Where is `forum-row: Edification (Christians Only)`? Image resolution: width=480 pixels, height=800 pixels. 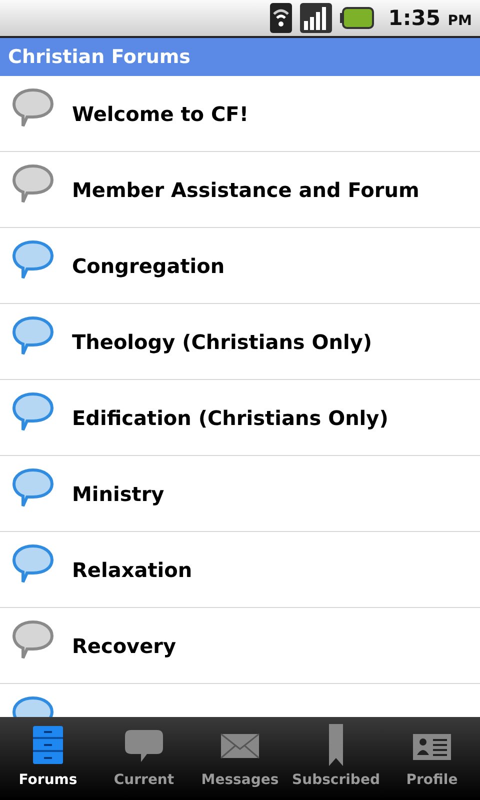
forum-row: Edification (Christians Only) is located at coordinates (240, 418).